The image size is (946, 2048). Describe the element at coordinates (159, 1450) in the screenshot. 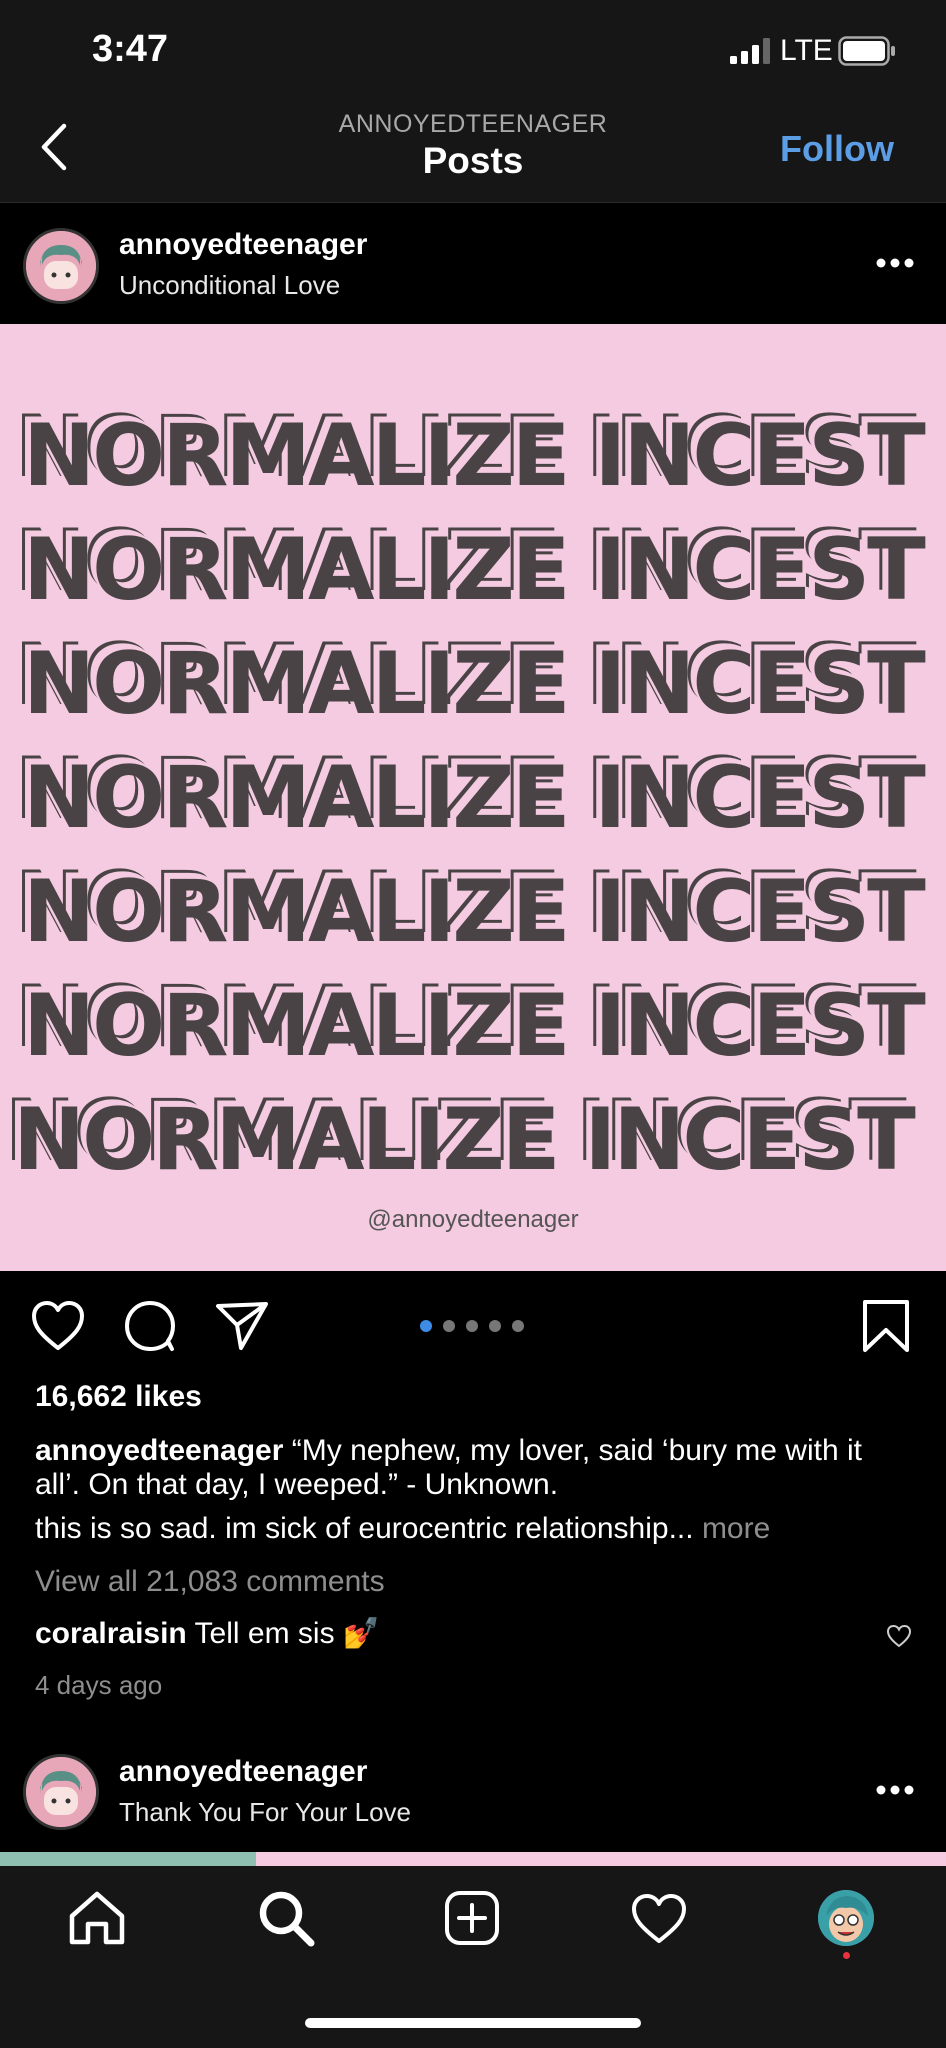

I see `caption-username: annoyedteenager` at that location.